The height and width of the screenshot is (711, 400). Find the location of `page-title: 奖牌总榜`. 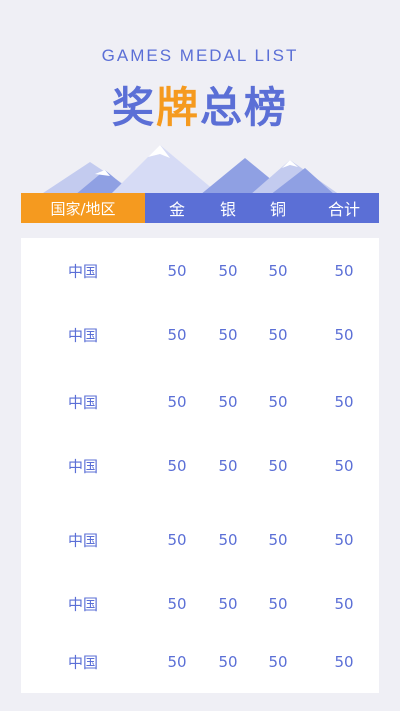

page-title: 奖牌总榜 is located at coordinates (200, 104).